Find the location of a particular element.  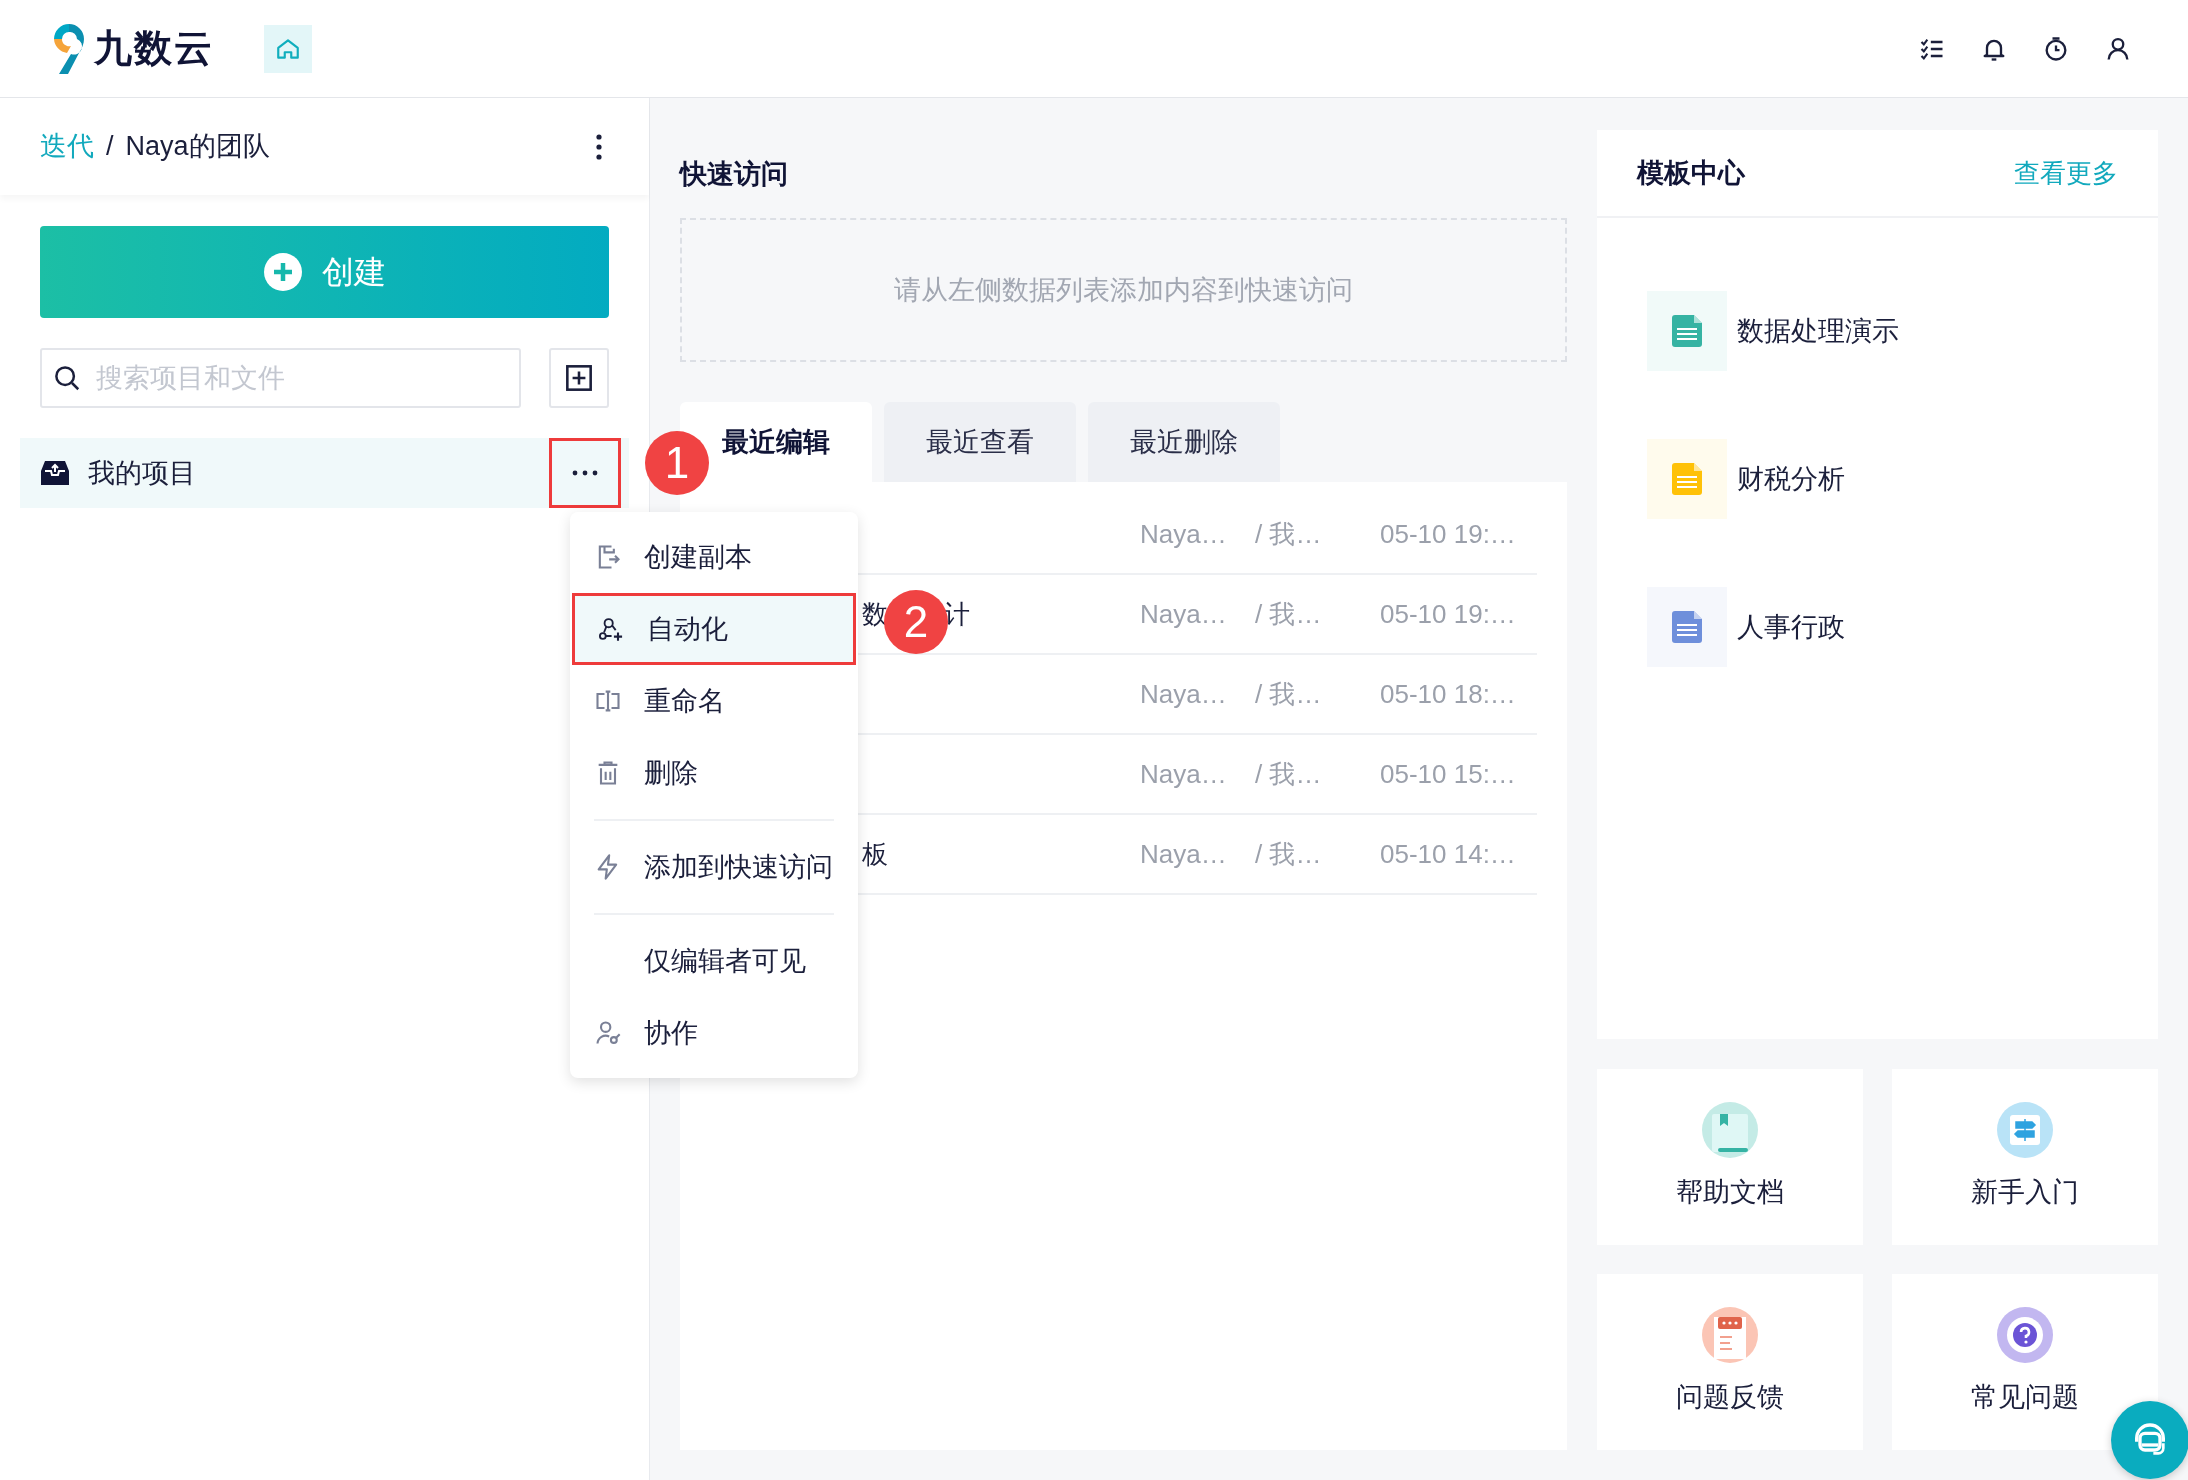

section-title: 快速访问 is located at coordinates (734, 174).